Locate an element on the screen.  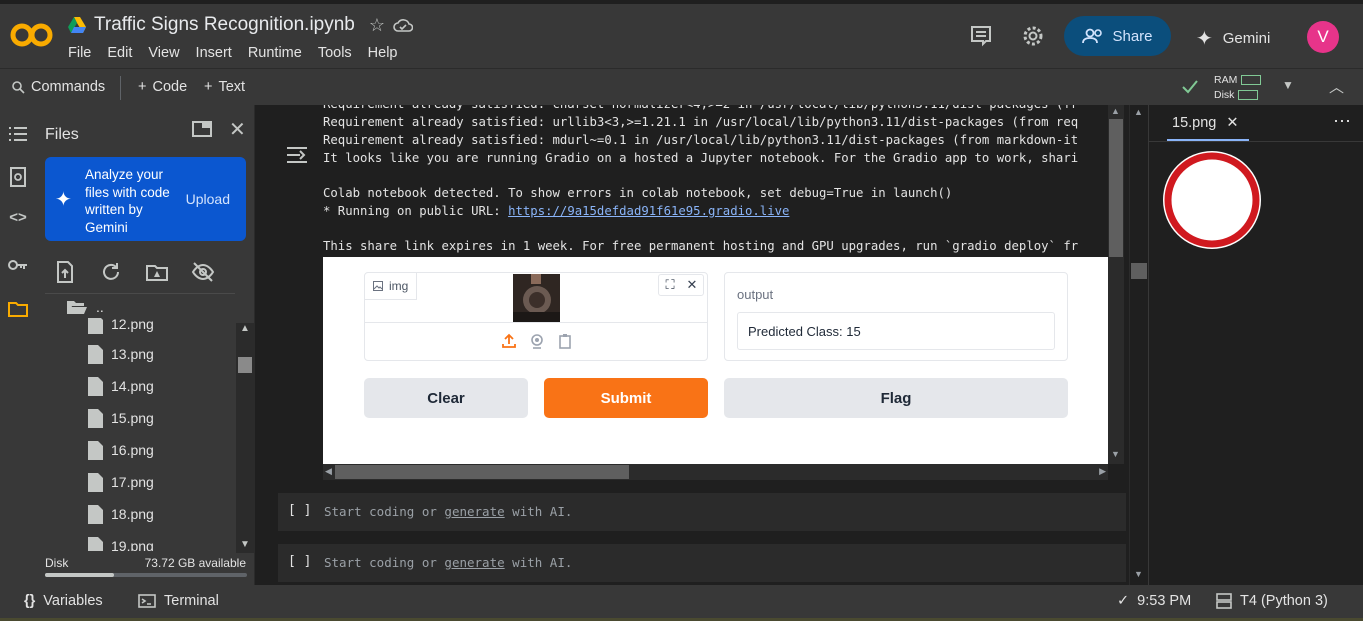
plus-icon: + is located at coordinates (142, 87).